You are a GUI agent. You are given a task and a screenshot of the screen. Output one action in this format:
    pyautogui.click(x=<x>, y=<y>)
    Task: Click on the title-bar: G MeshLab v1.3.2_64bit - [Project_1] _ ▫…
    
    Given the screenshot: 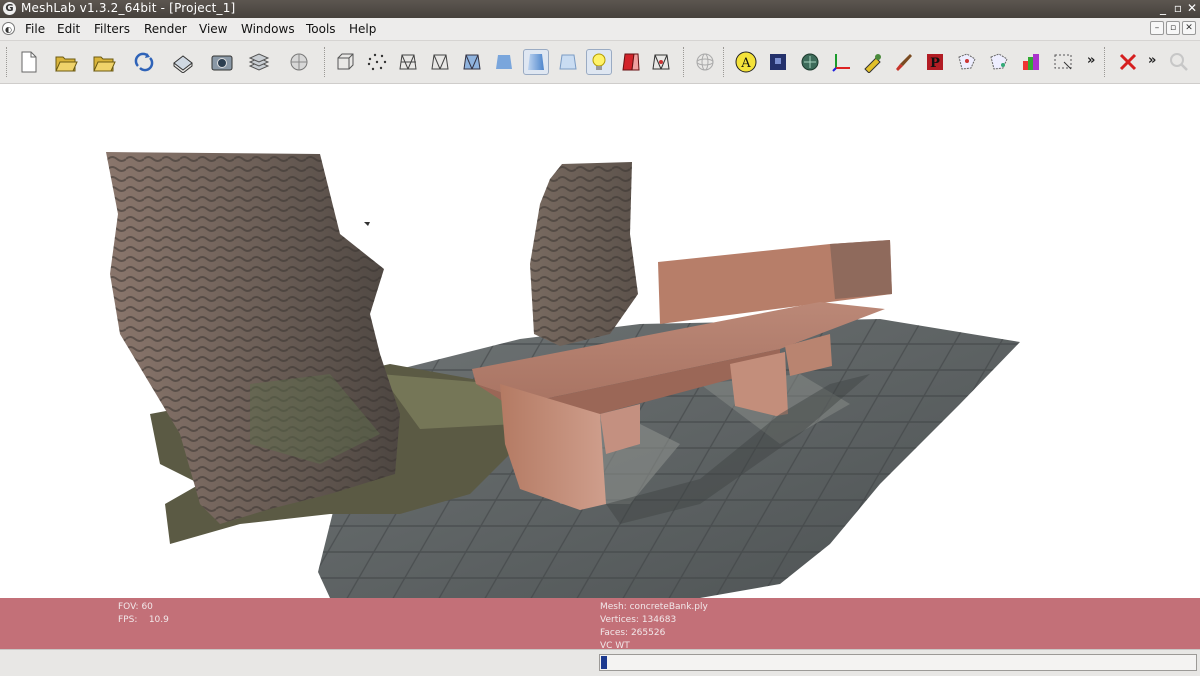 What is the action you would take?
    pyautogui.click(x=600, y=9)
    